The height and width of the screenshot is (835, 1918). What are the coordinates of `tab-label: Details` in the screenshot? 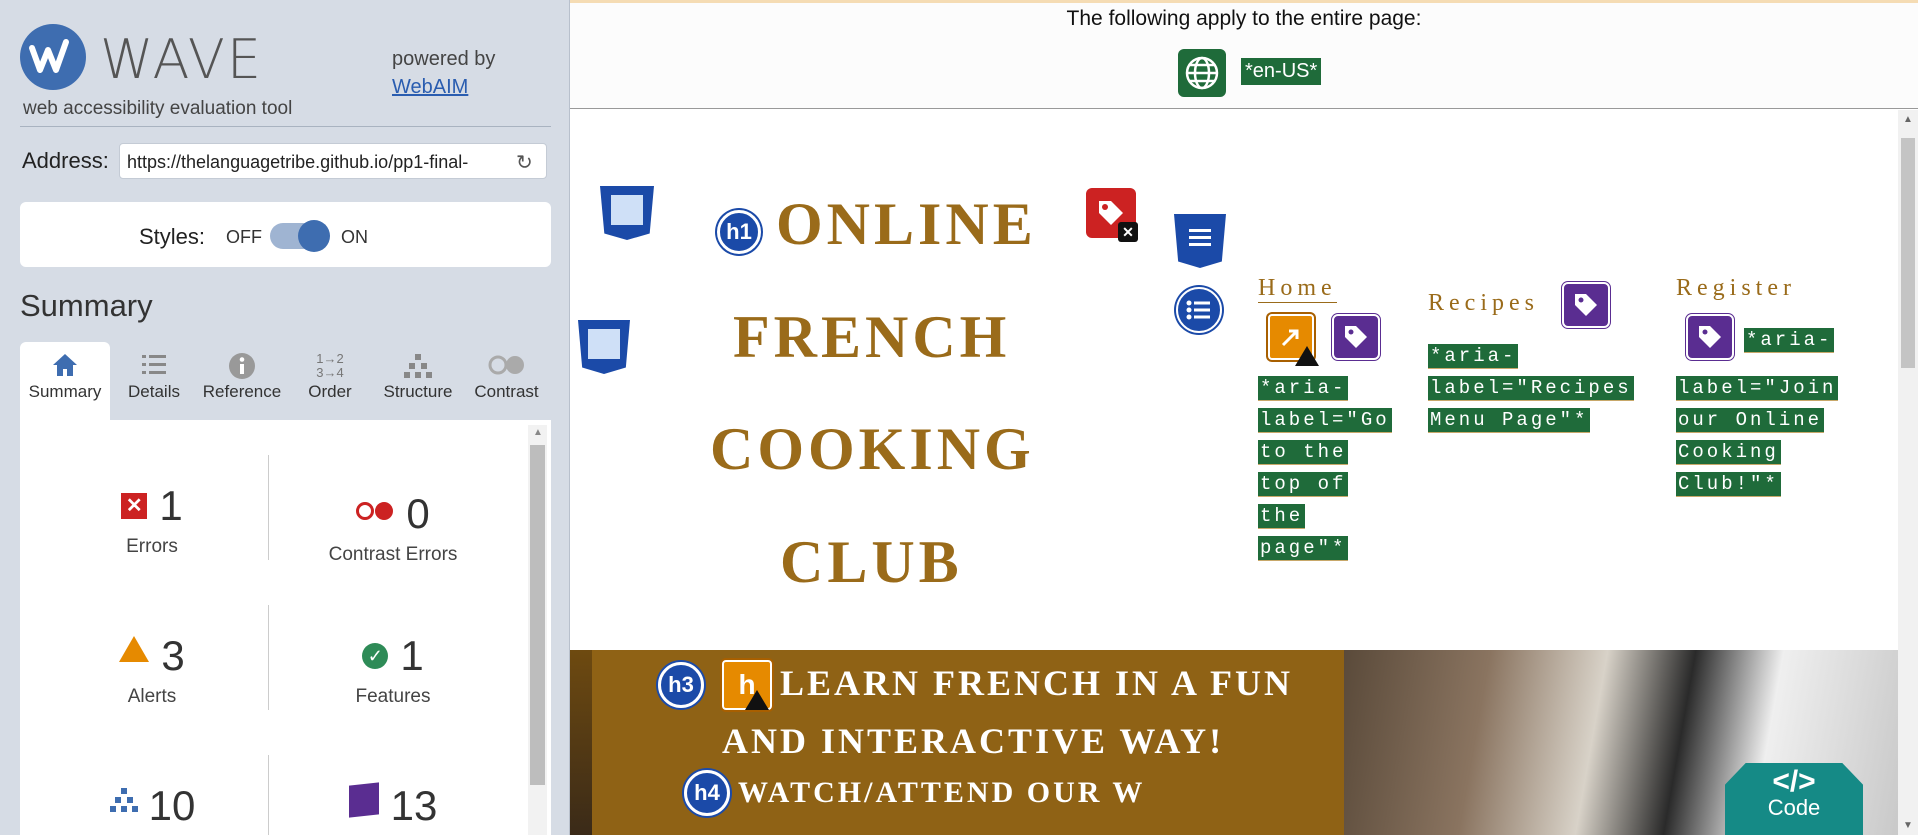 It's located at (154, 391).